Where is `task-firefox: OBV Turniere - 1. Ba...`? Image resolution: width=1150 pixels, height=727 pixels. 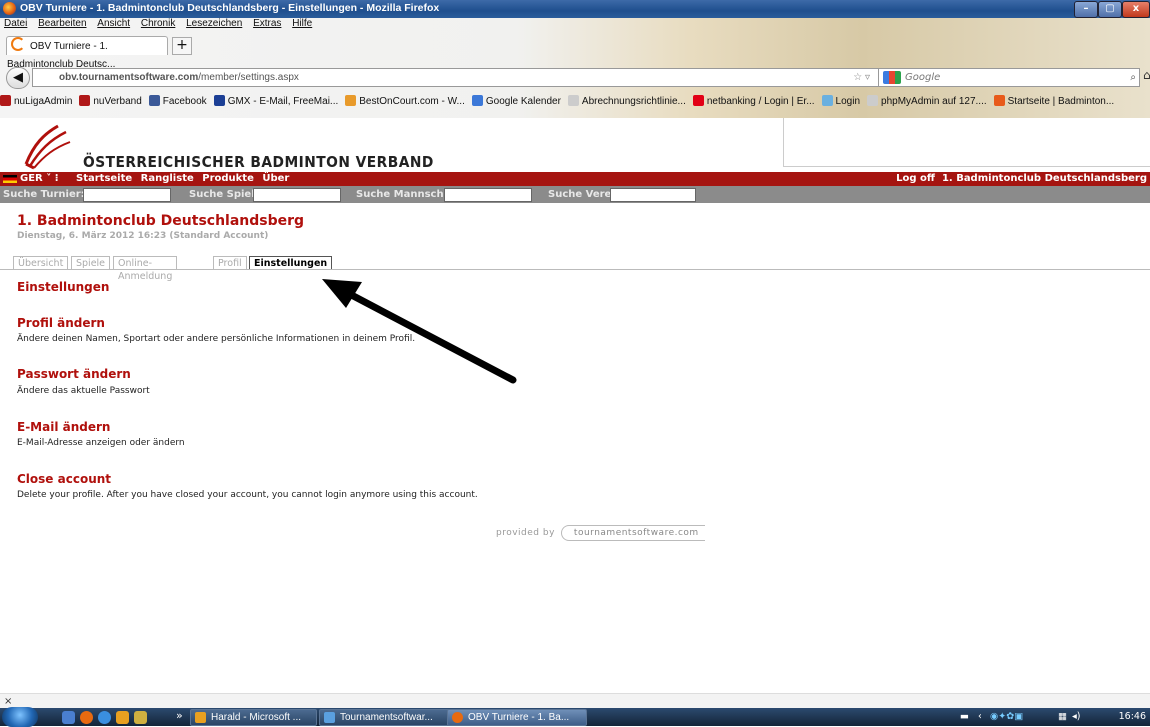 task-firefox: OBV Turniere - 1. Ba... is located at coordinates (517, 717).